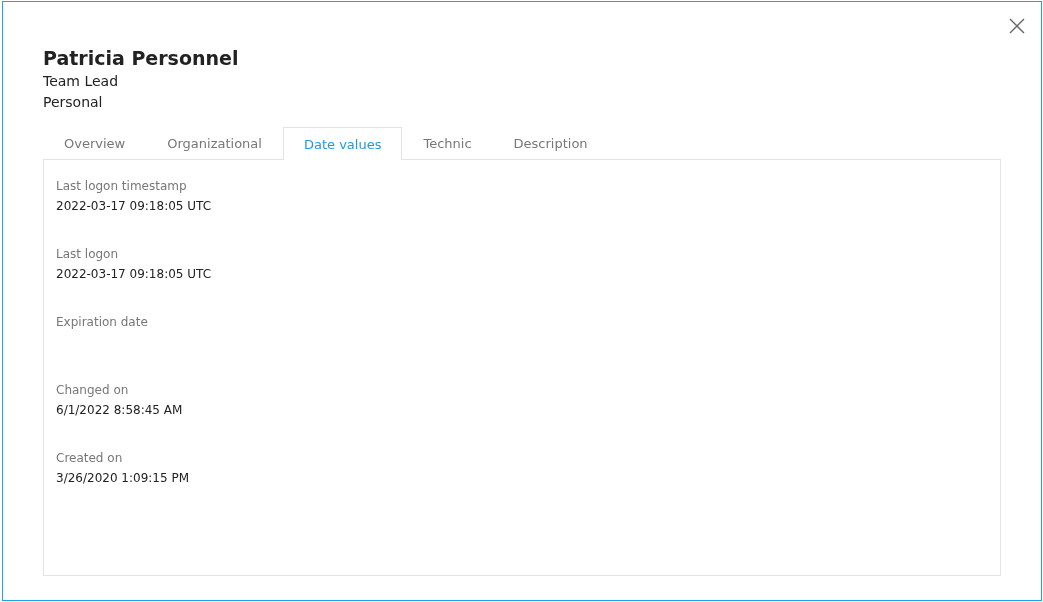 This screenshot has height=602, width=1043. What do you see at coordinates (1017, 26) in the screenshot?
I see `close-icon` at bounding box center [1017, 26].